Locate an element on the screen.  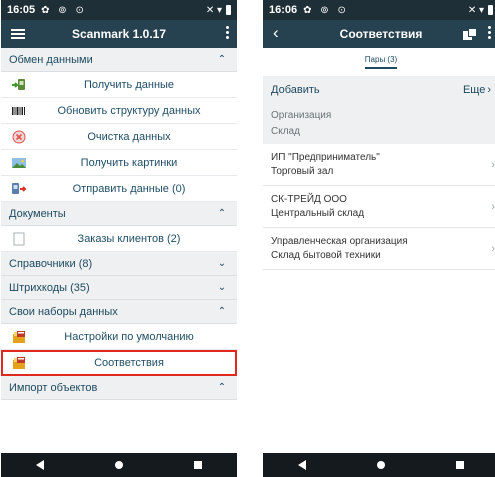
status-time: 16:05 is located at coordinates (21, 10).